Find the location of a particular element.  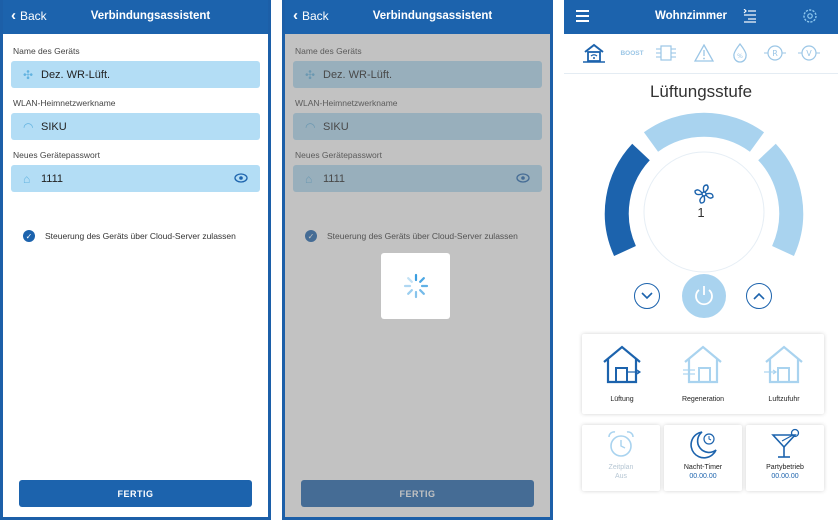

airflow-icon is located at coordinates (666, 53).